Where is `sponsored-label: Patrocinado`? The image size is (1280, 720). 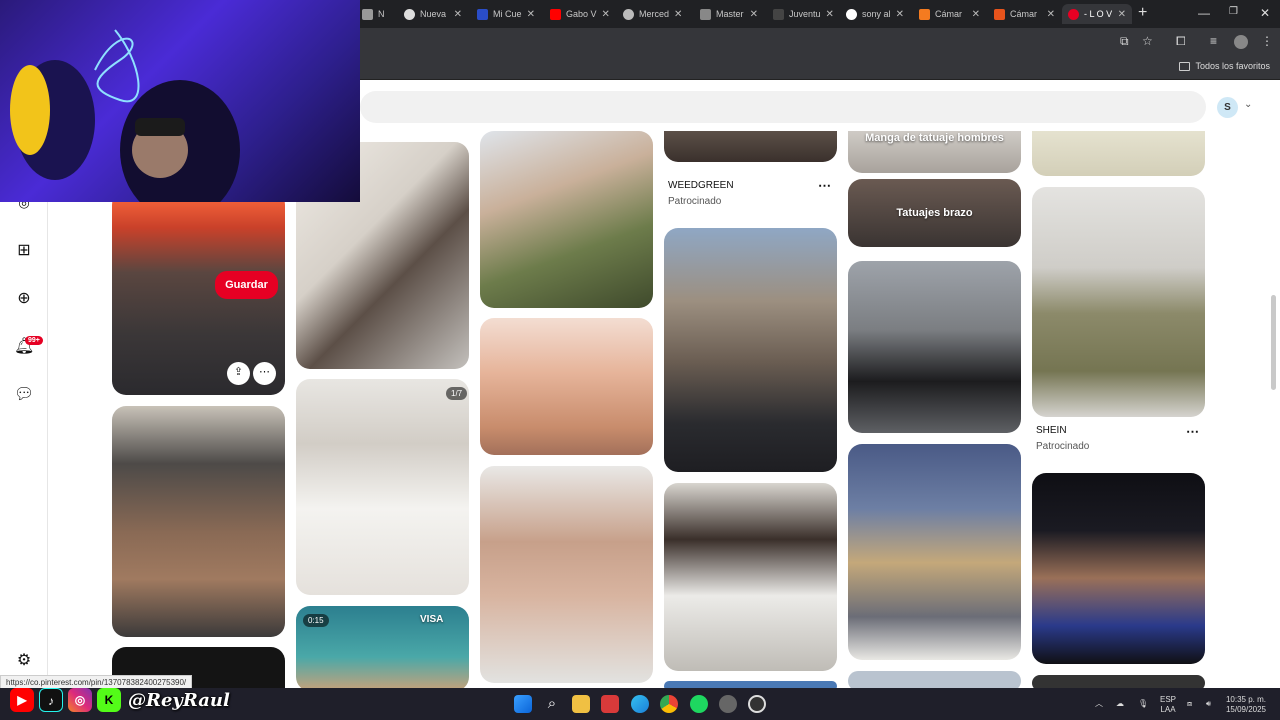
sponsored-label: Patrocinado is located at coordinates (695, 201).